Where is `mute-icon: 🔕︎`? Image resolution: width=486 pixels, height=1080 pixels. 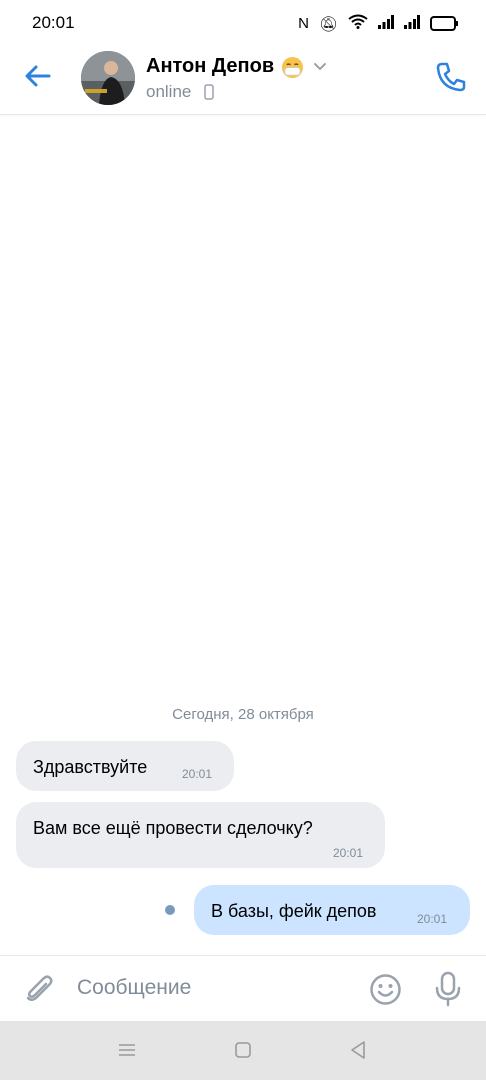
mute-icon: 🔕︎ is located at coordinates (328, 24).